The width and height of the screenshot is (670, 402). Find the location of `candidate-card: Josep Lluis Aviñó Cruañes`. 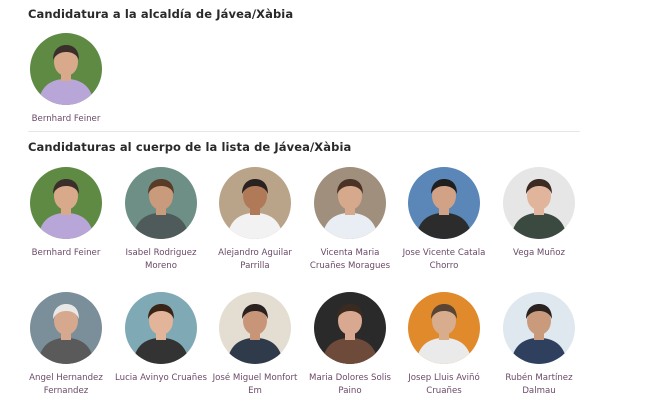

candidate-card: Josep Lluis Aviñó Cruañes is located at coordinates (444, 345).